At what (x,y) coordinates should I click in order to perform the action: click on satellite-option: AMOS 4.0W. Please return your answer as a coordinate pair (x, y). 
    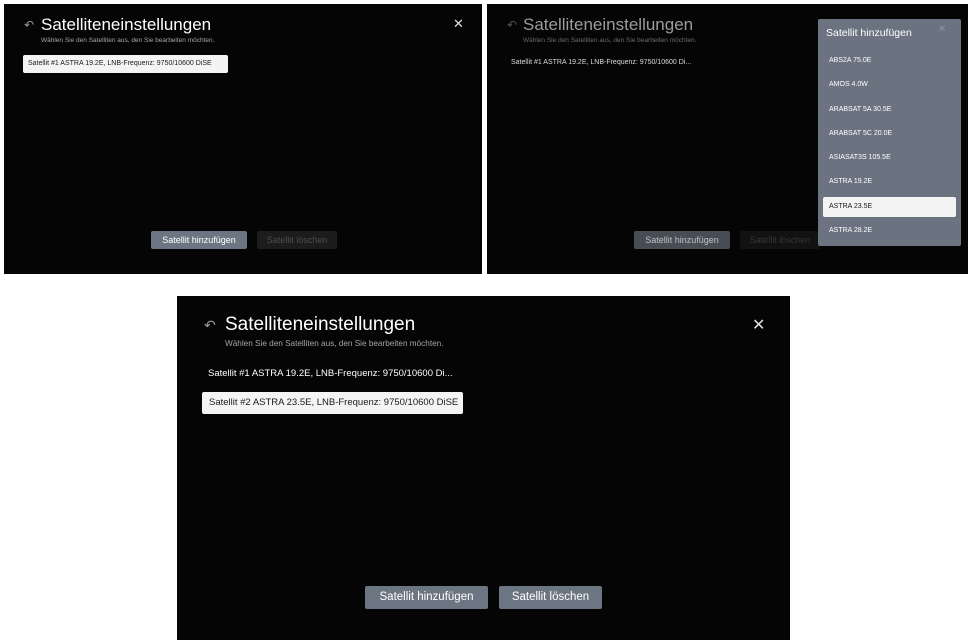
    Looking at the image, I should click on (889, 85).